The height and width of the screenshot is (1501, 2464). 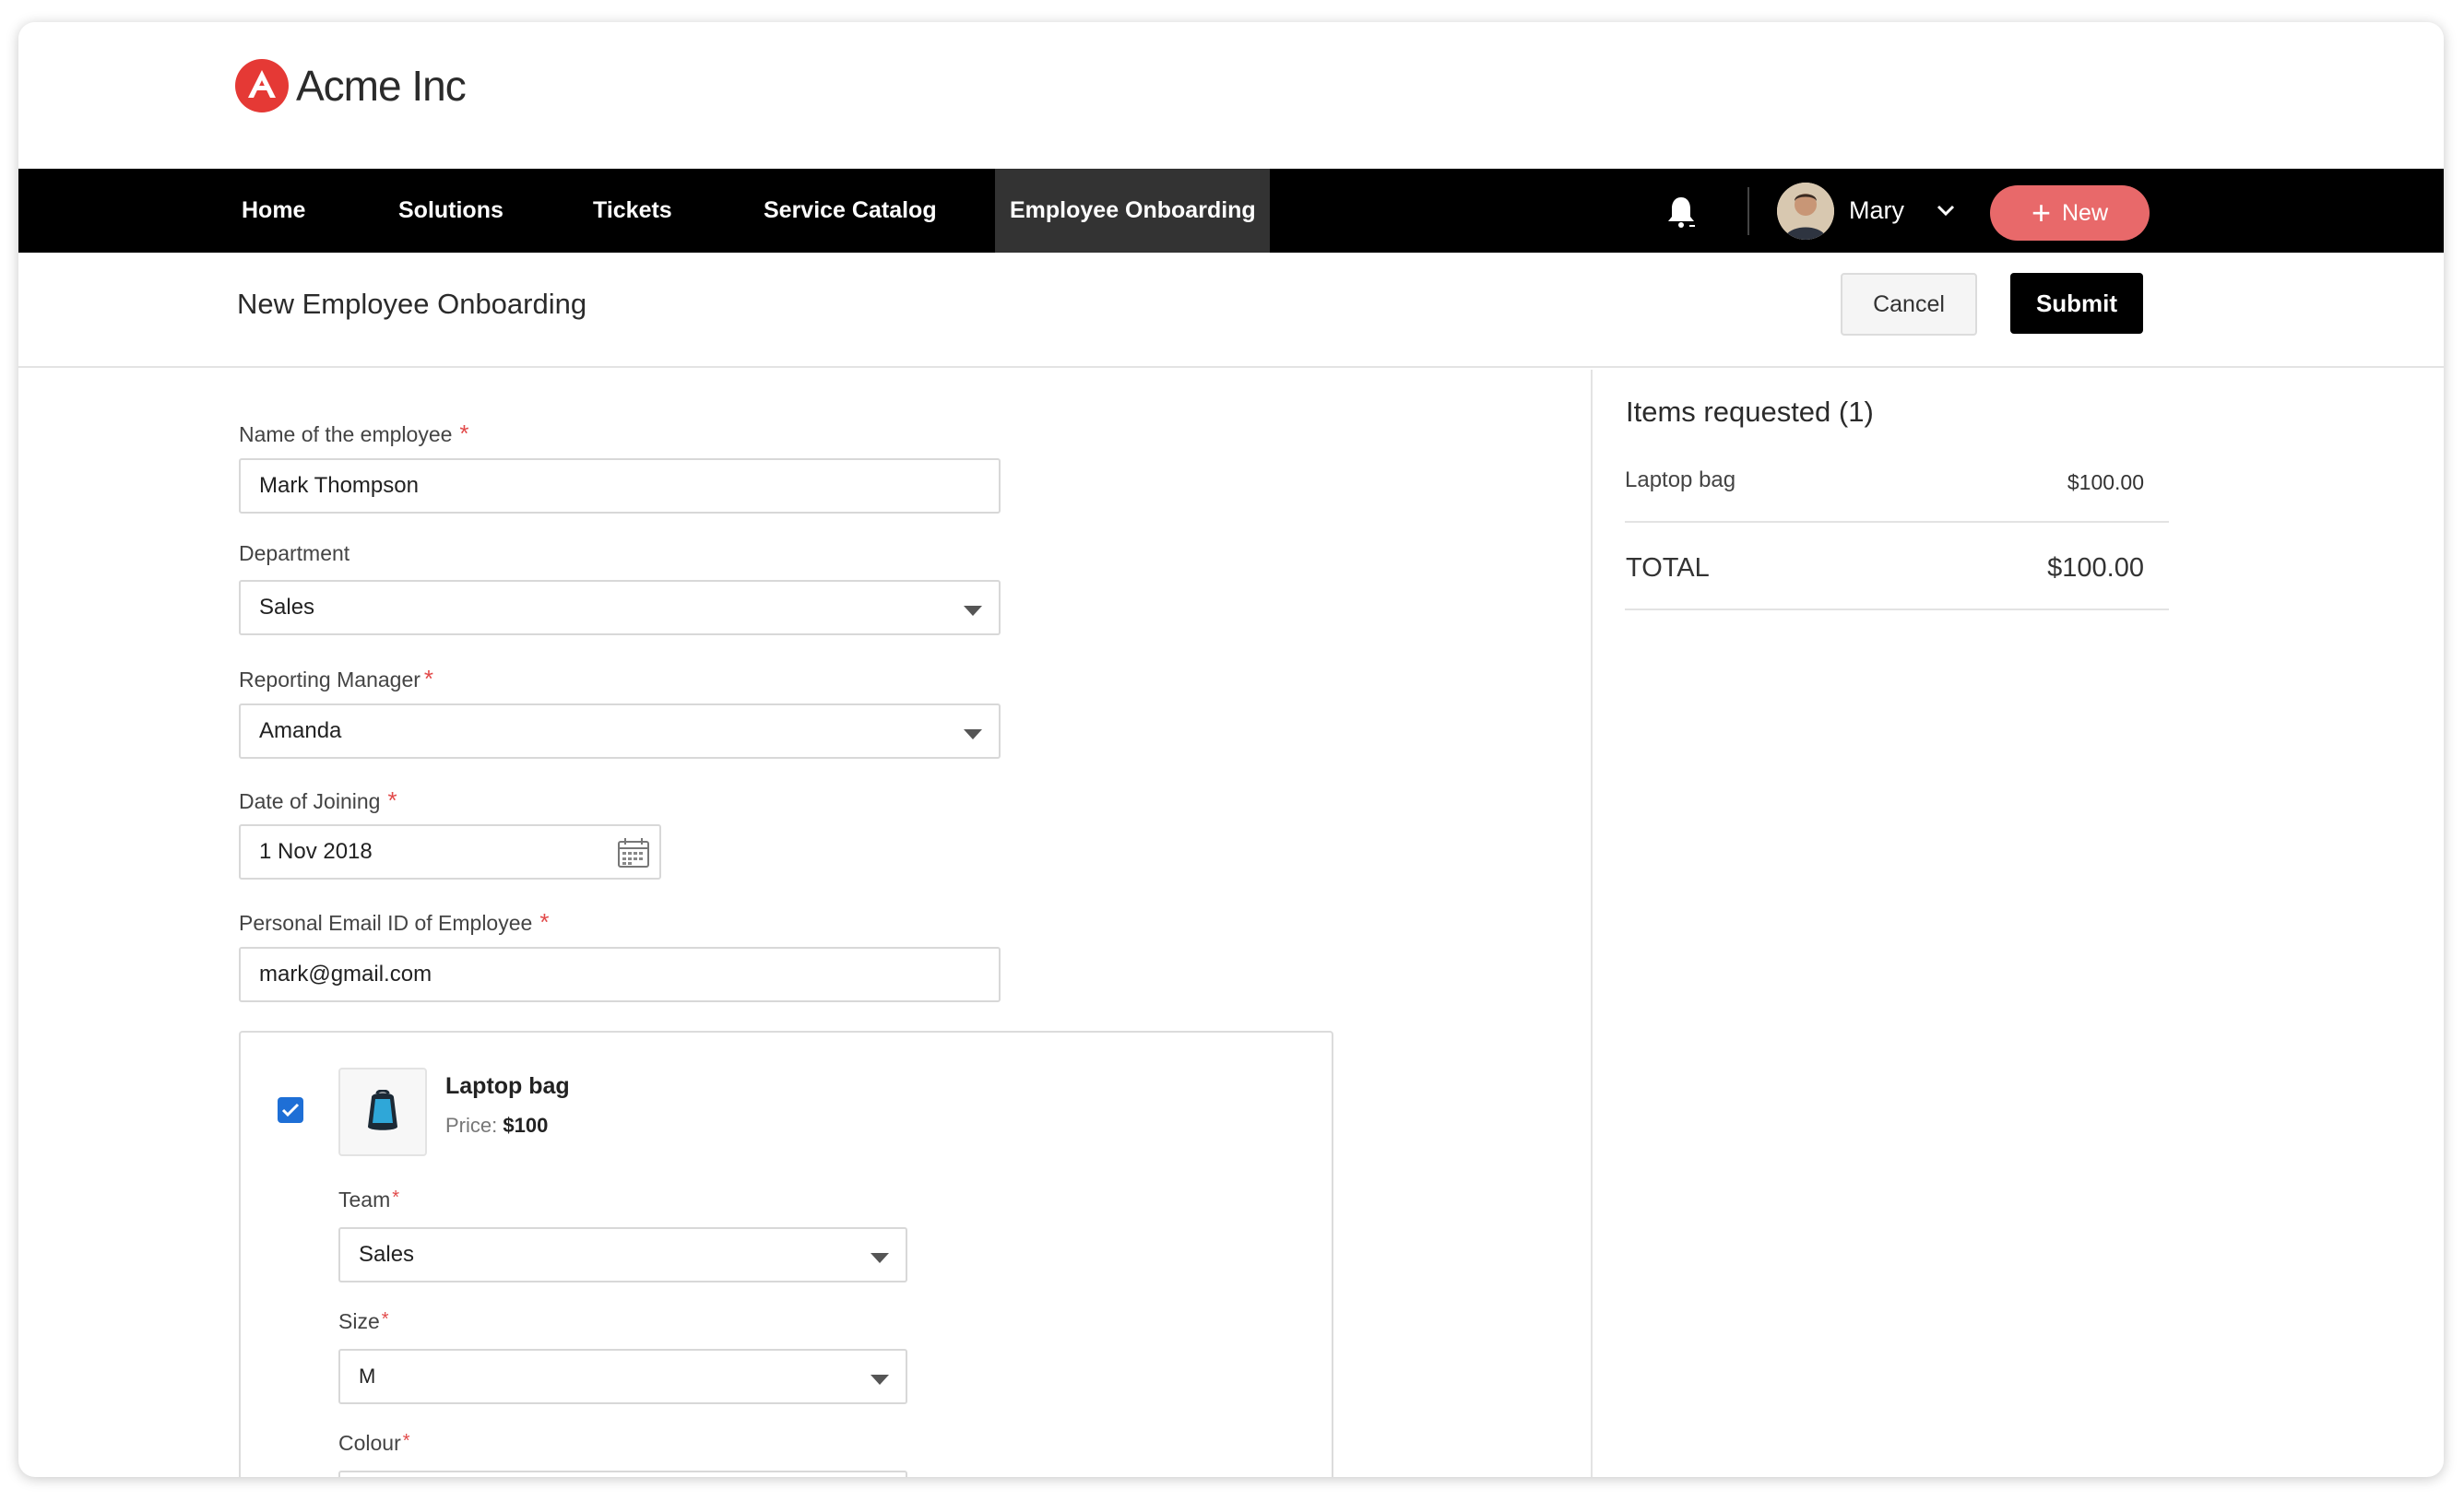 I want to click on reporting-manager-select: Amanda, so click(x=620, y=731).